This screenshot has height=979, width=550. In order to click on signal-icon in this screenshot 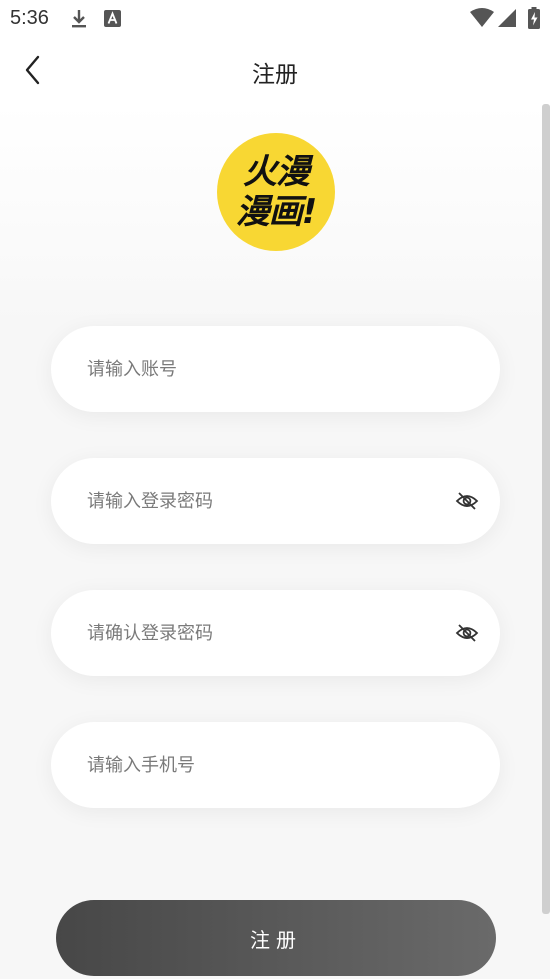, I will do `click(507, 18)`.